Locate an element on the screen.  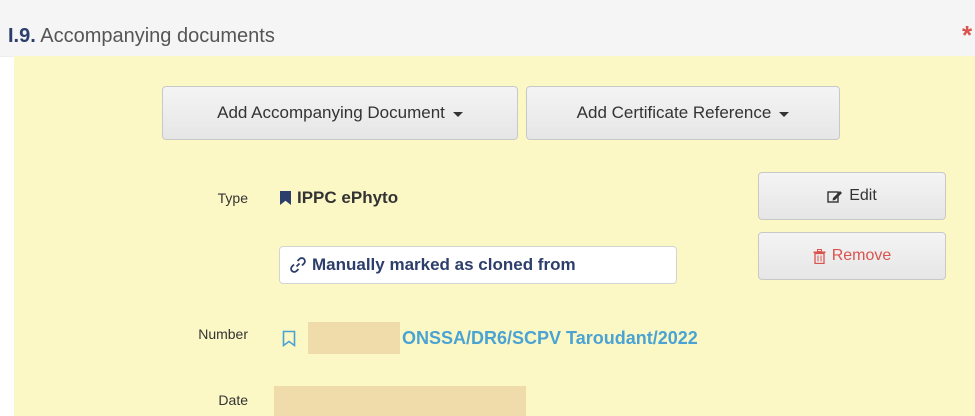
add-accompanying-document-button: Add Accompanying Document is located at coordinates (340, 113).